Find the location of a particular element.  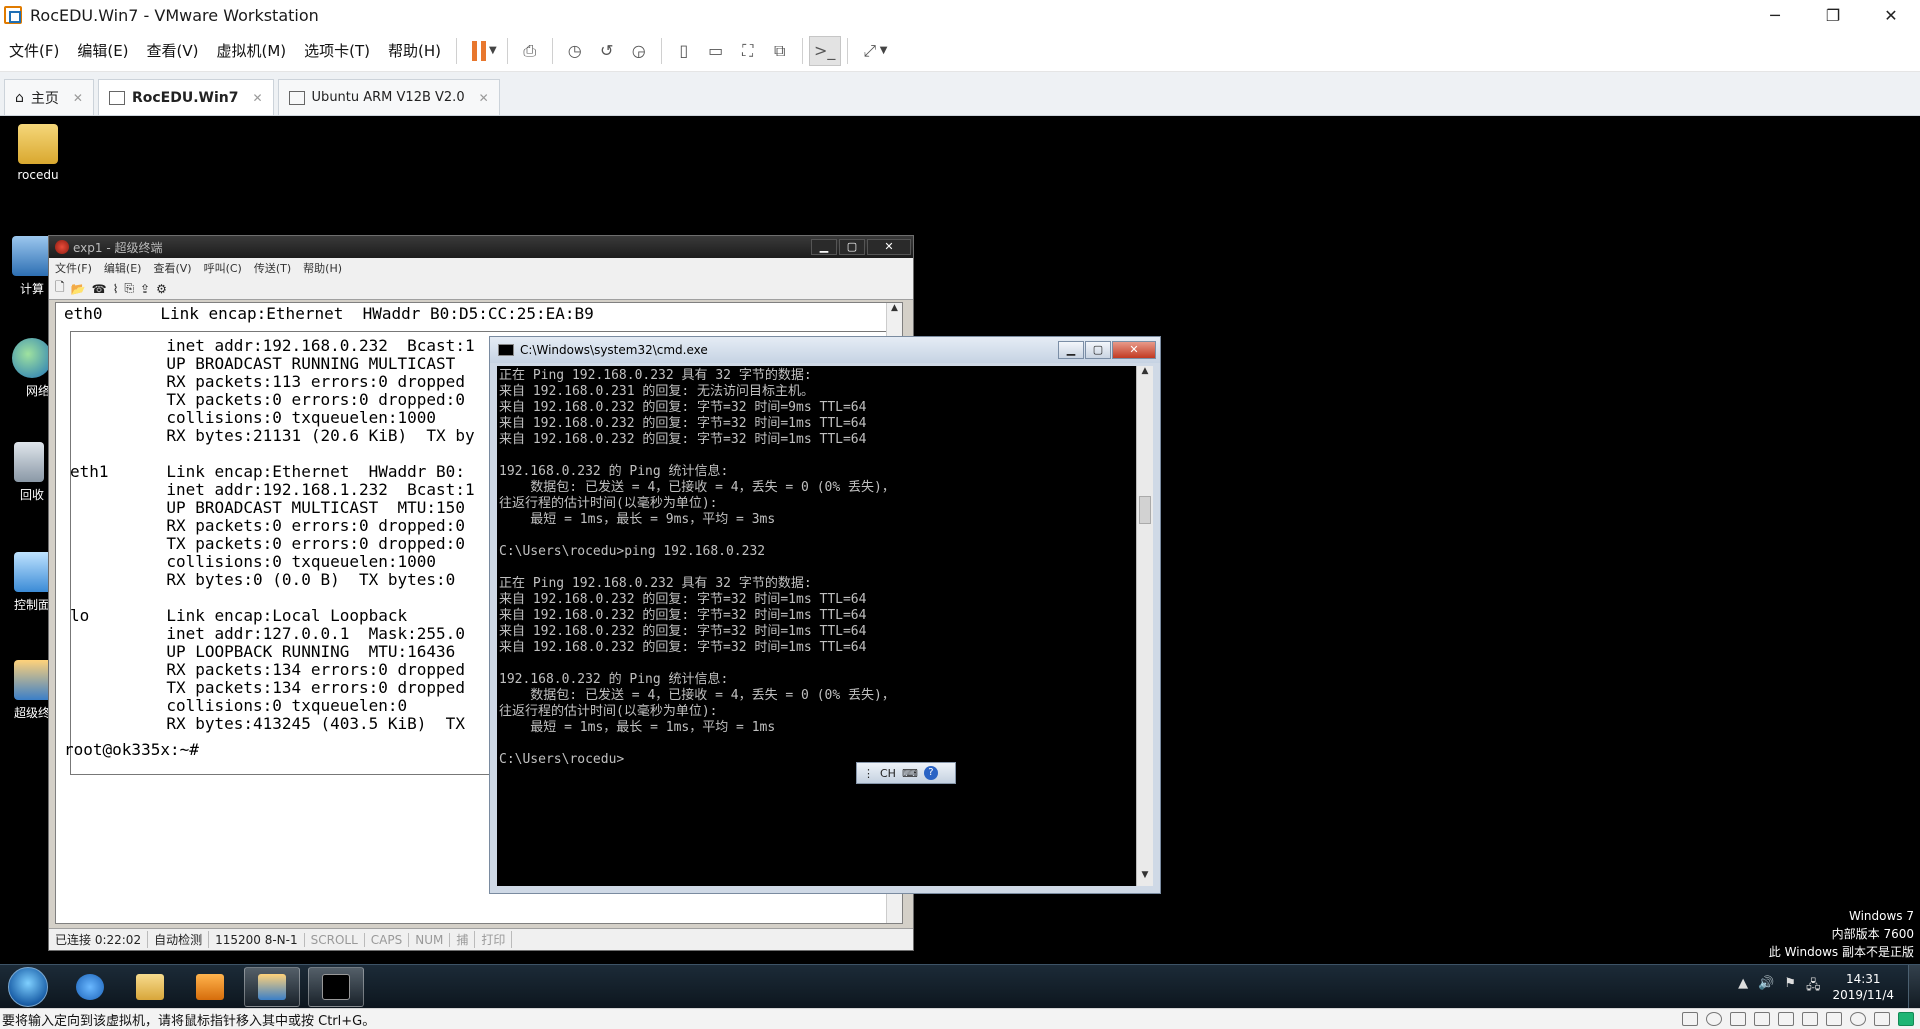

ime-drag-handle-icon: ⋮ is located at coordinates (868, 773).